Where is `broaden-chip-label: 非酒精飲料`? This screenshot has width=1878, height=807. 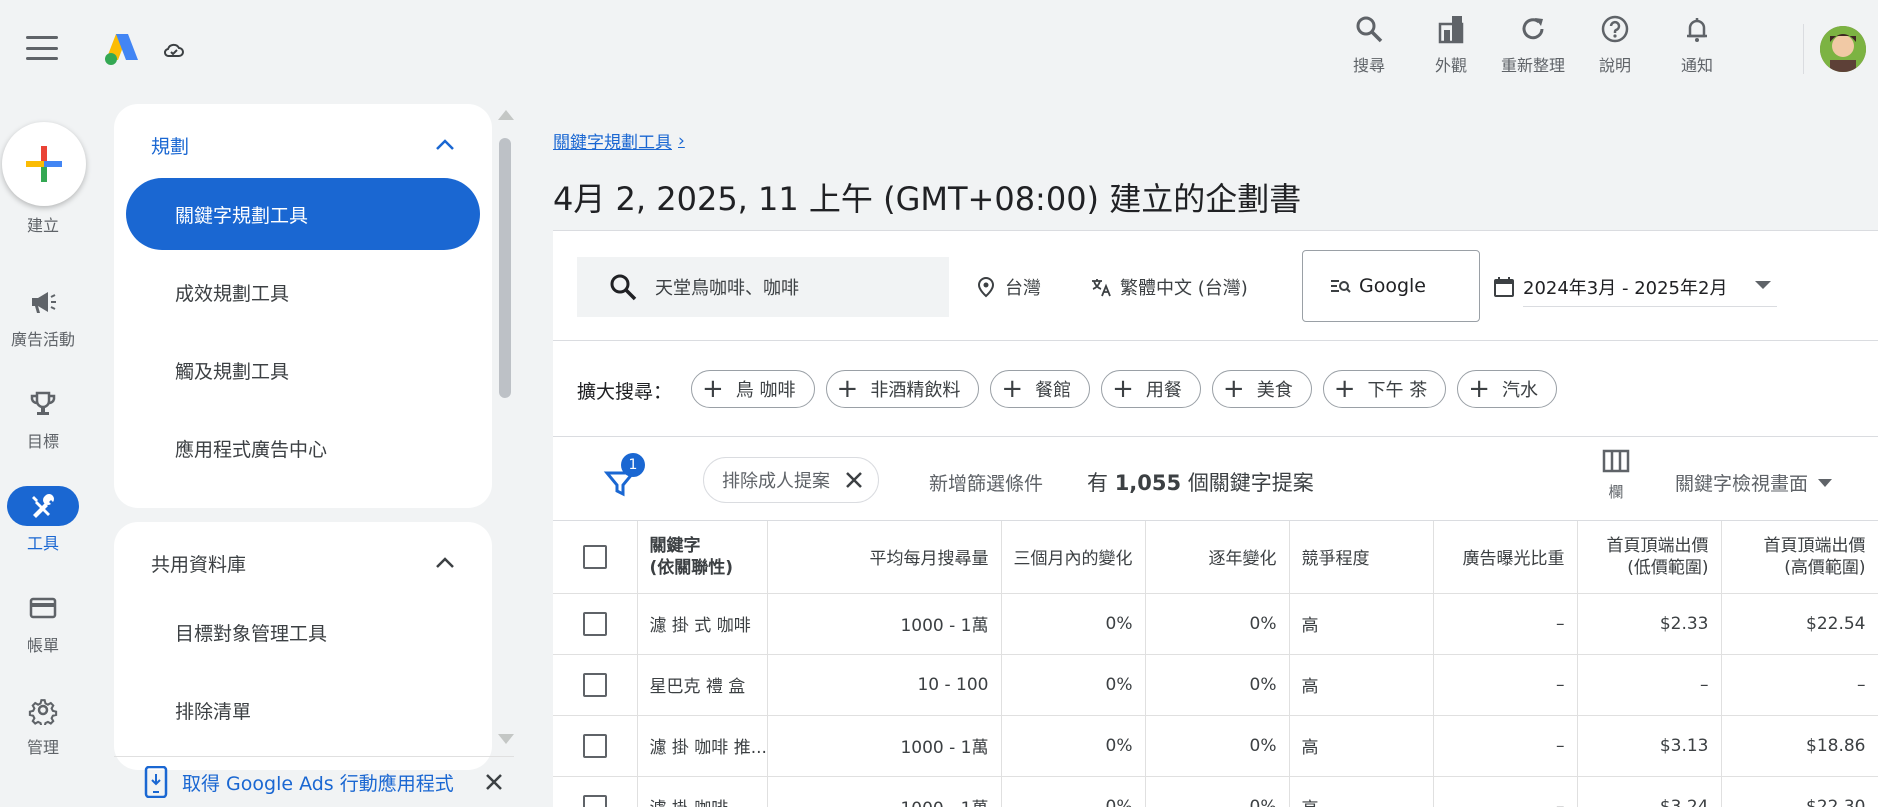
broaden-chip-label: 非酒精飲料 is located at coordinates (915, 390).